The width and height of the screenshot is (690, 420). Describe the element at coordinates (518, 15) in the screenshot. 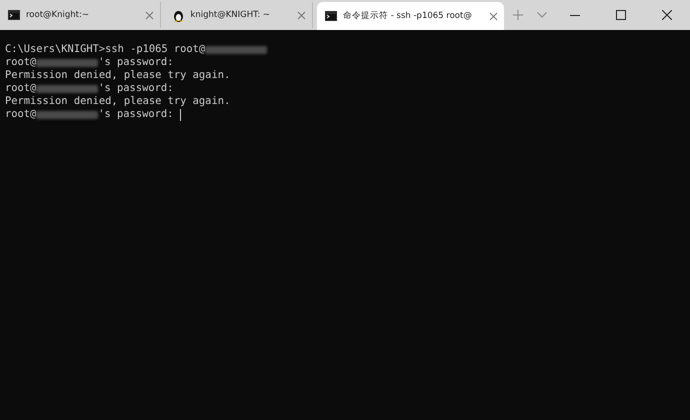

I see `plus-icon` at that location.